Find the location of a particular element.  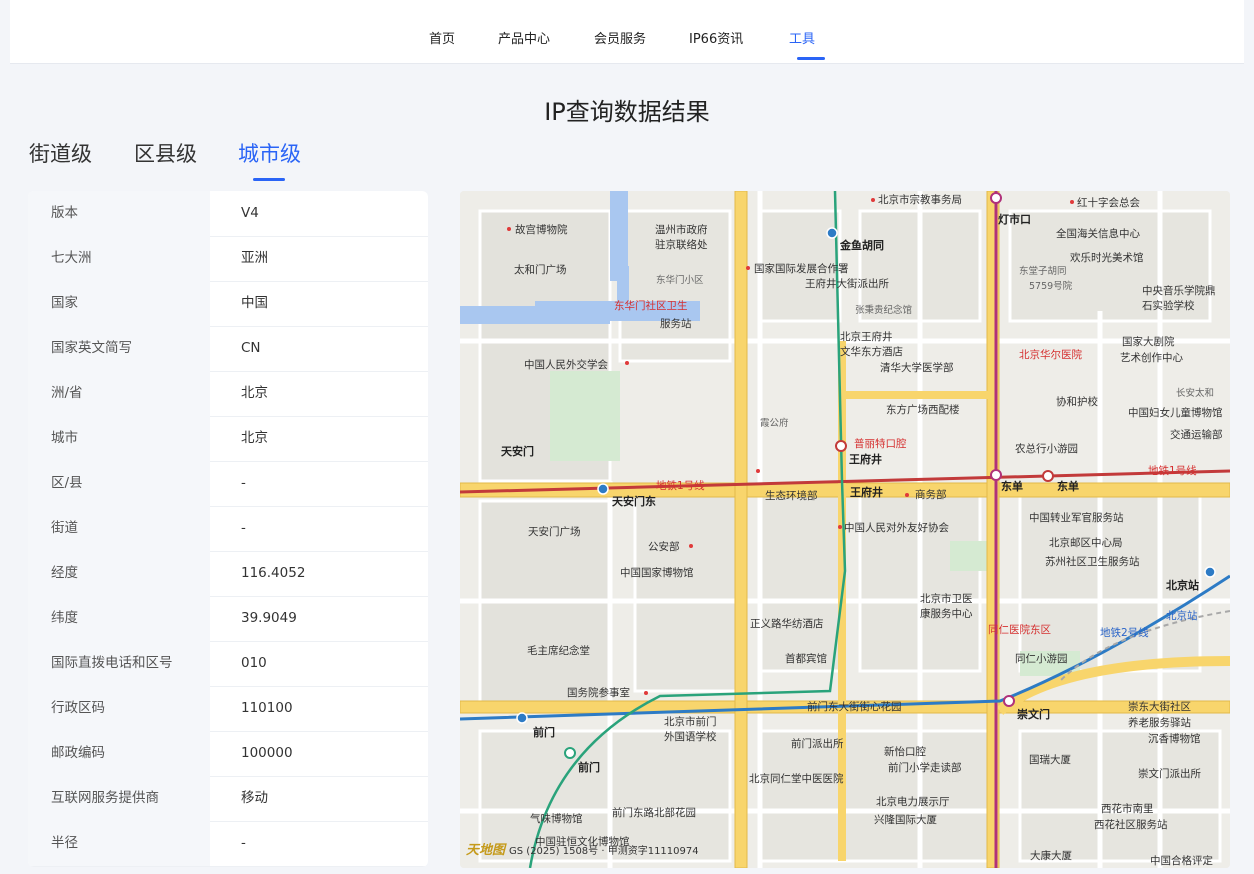

info-row: 纬度 39.9049 is located at coordinates (228, 619).